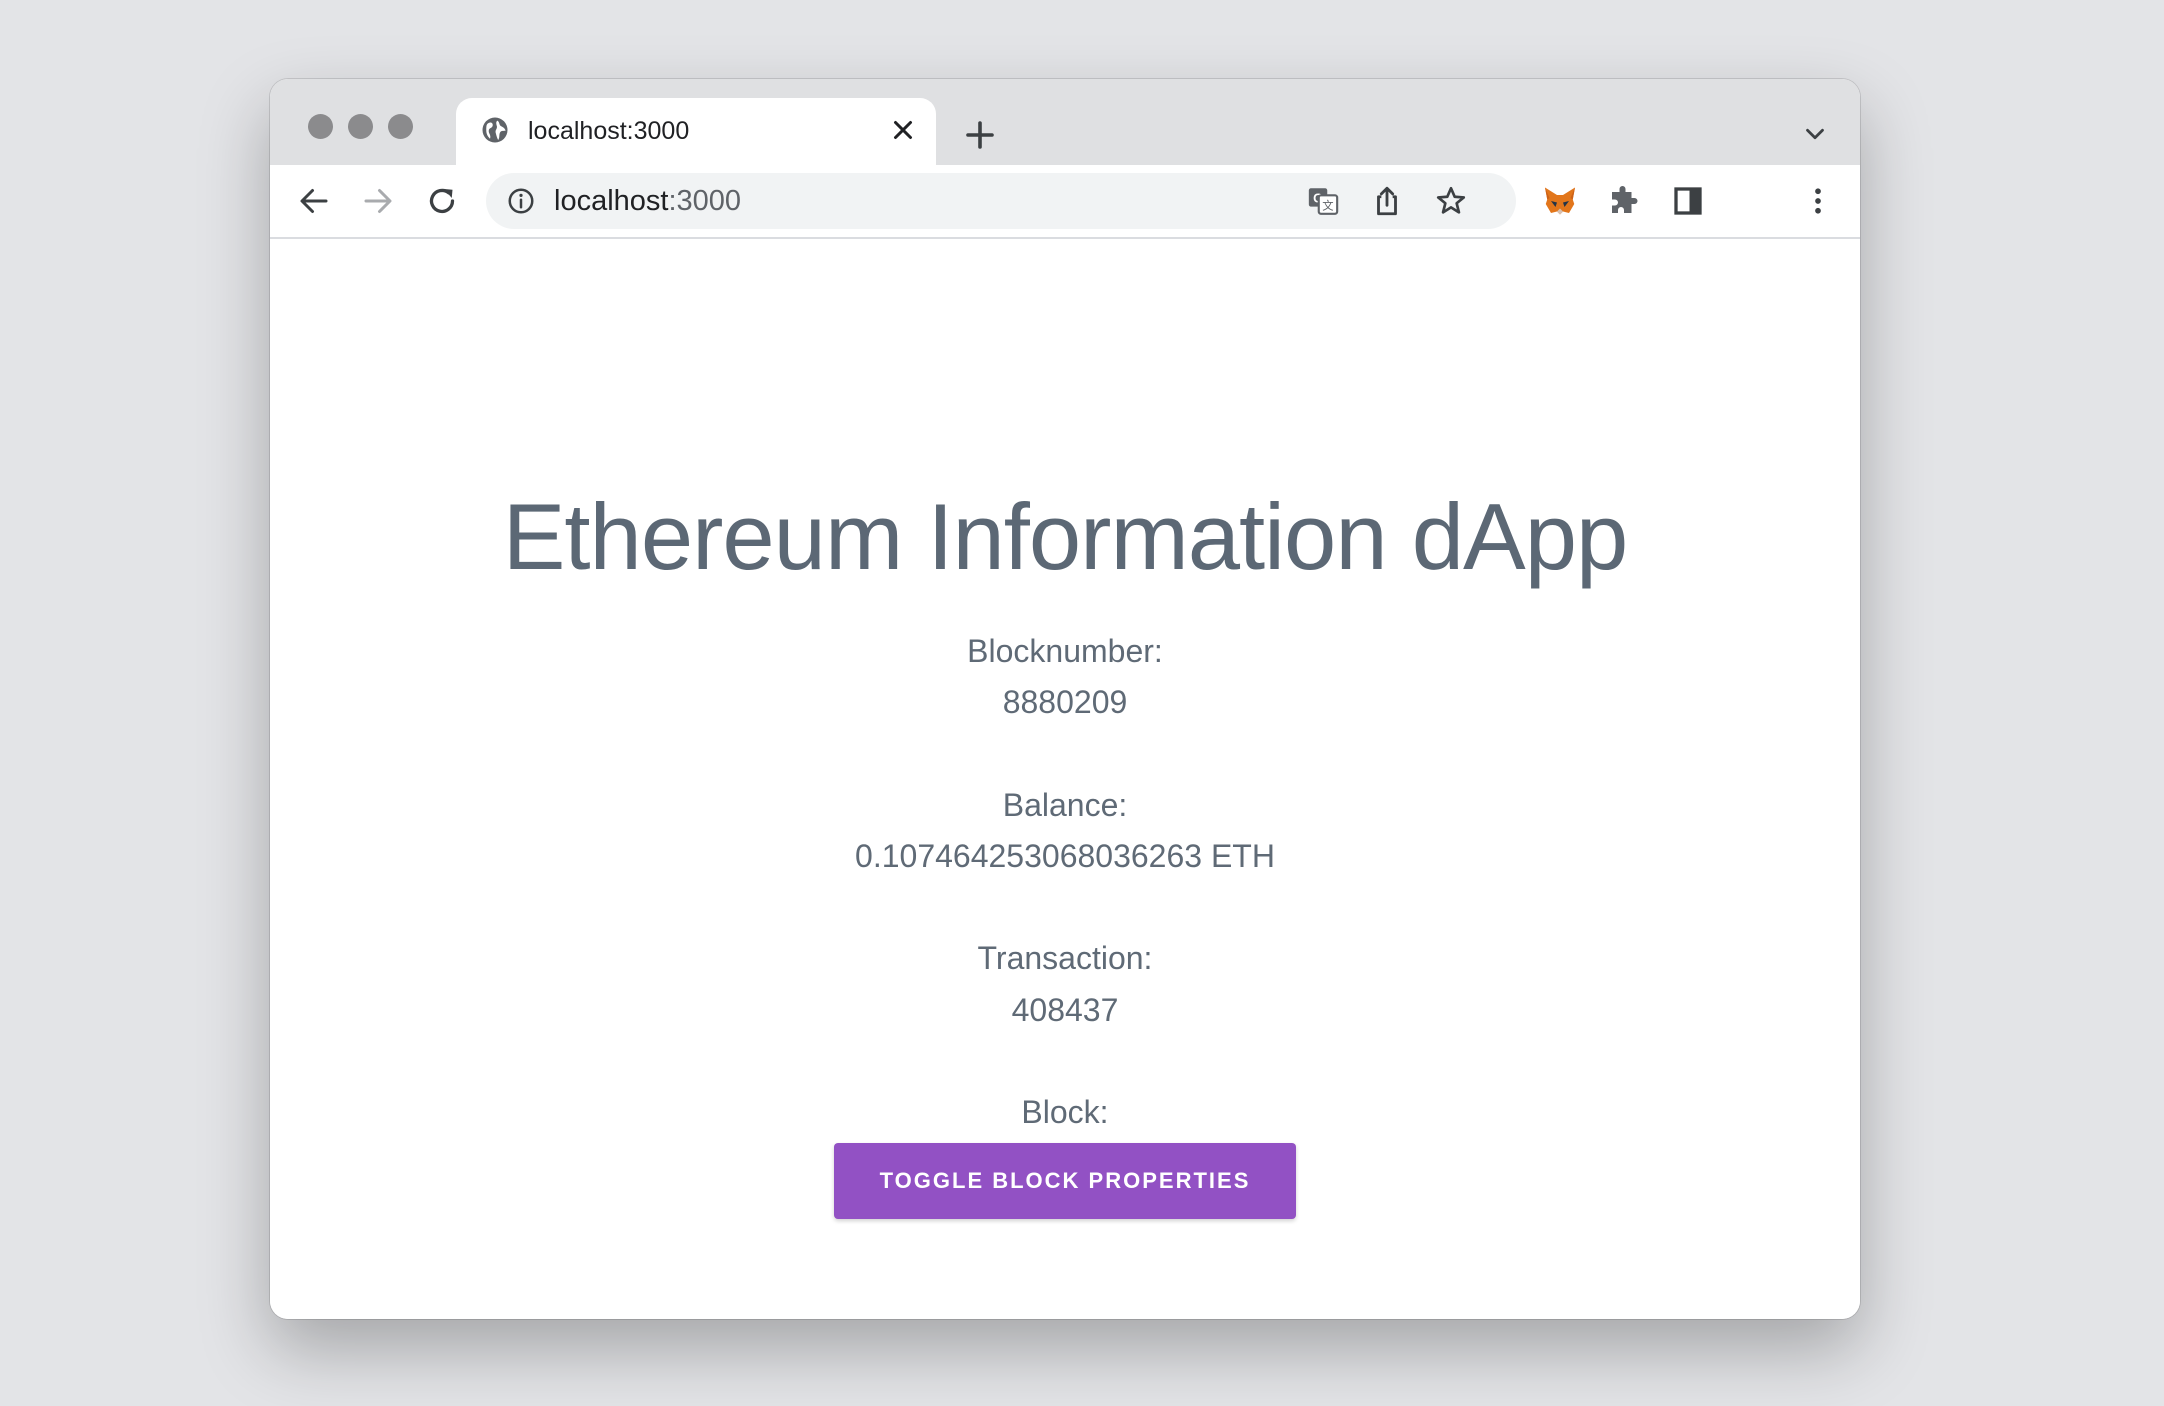  I want to click on metamask-fox-icon, so click(1560, 201).